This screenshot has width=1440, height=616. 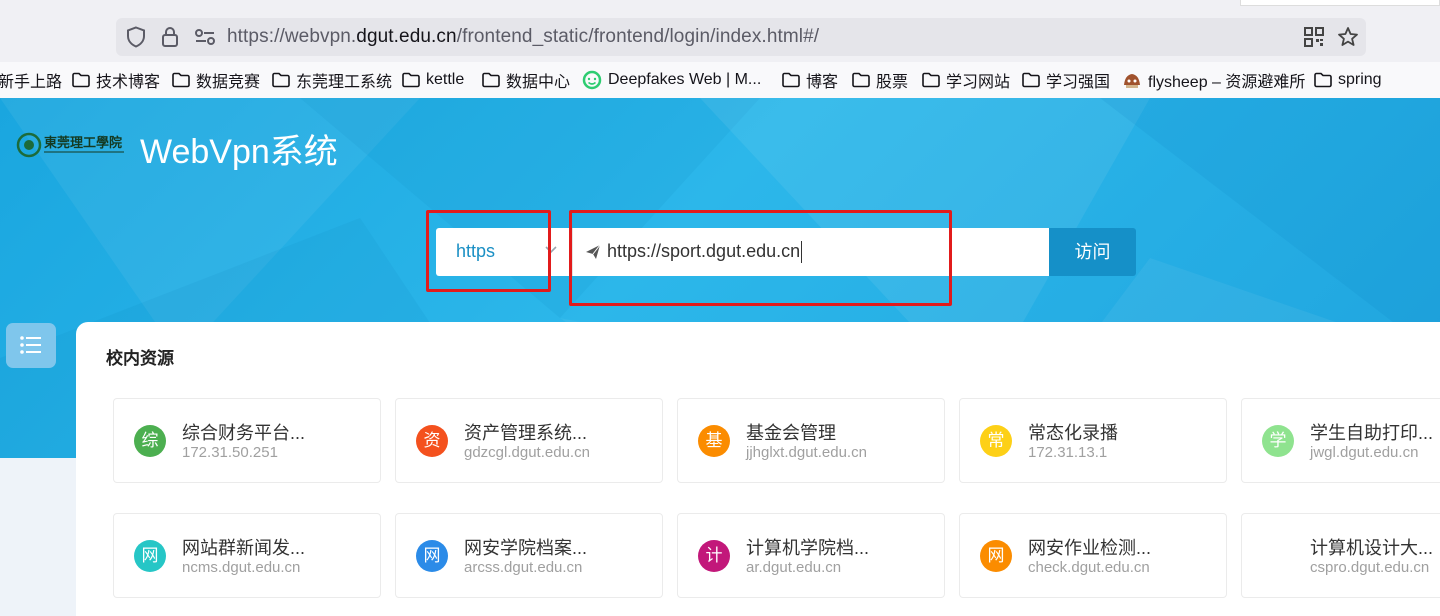 What do you see at coordinates (1089, 567) in the screenshot?
I see `resource-domain: check.dgut.edu.cn` at bounding box center [1089, 567].